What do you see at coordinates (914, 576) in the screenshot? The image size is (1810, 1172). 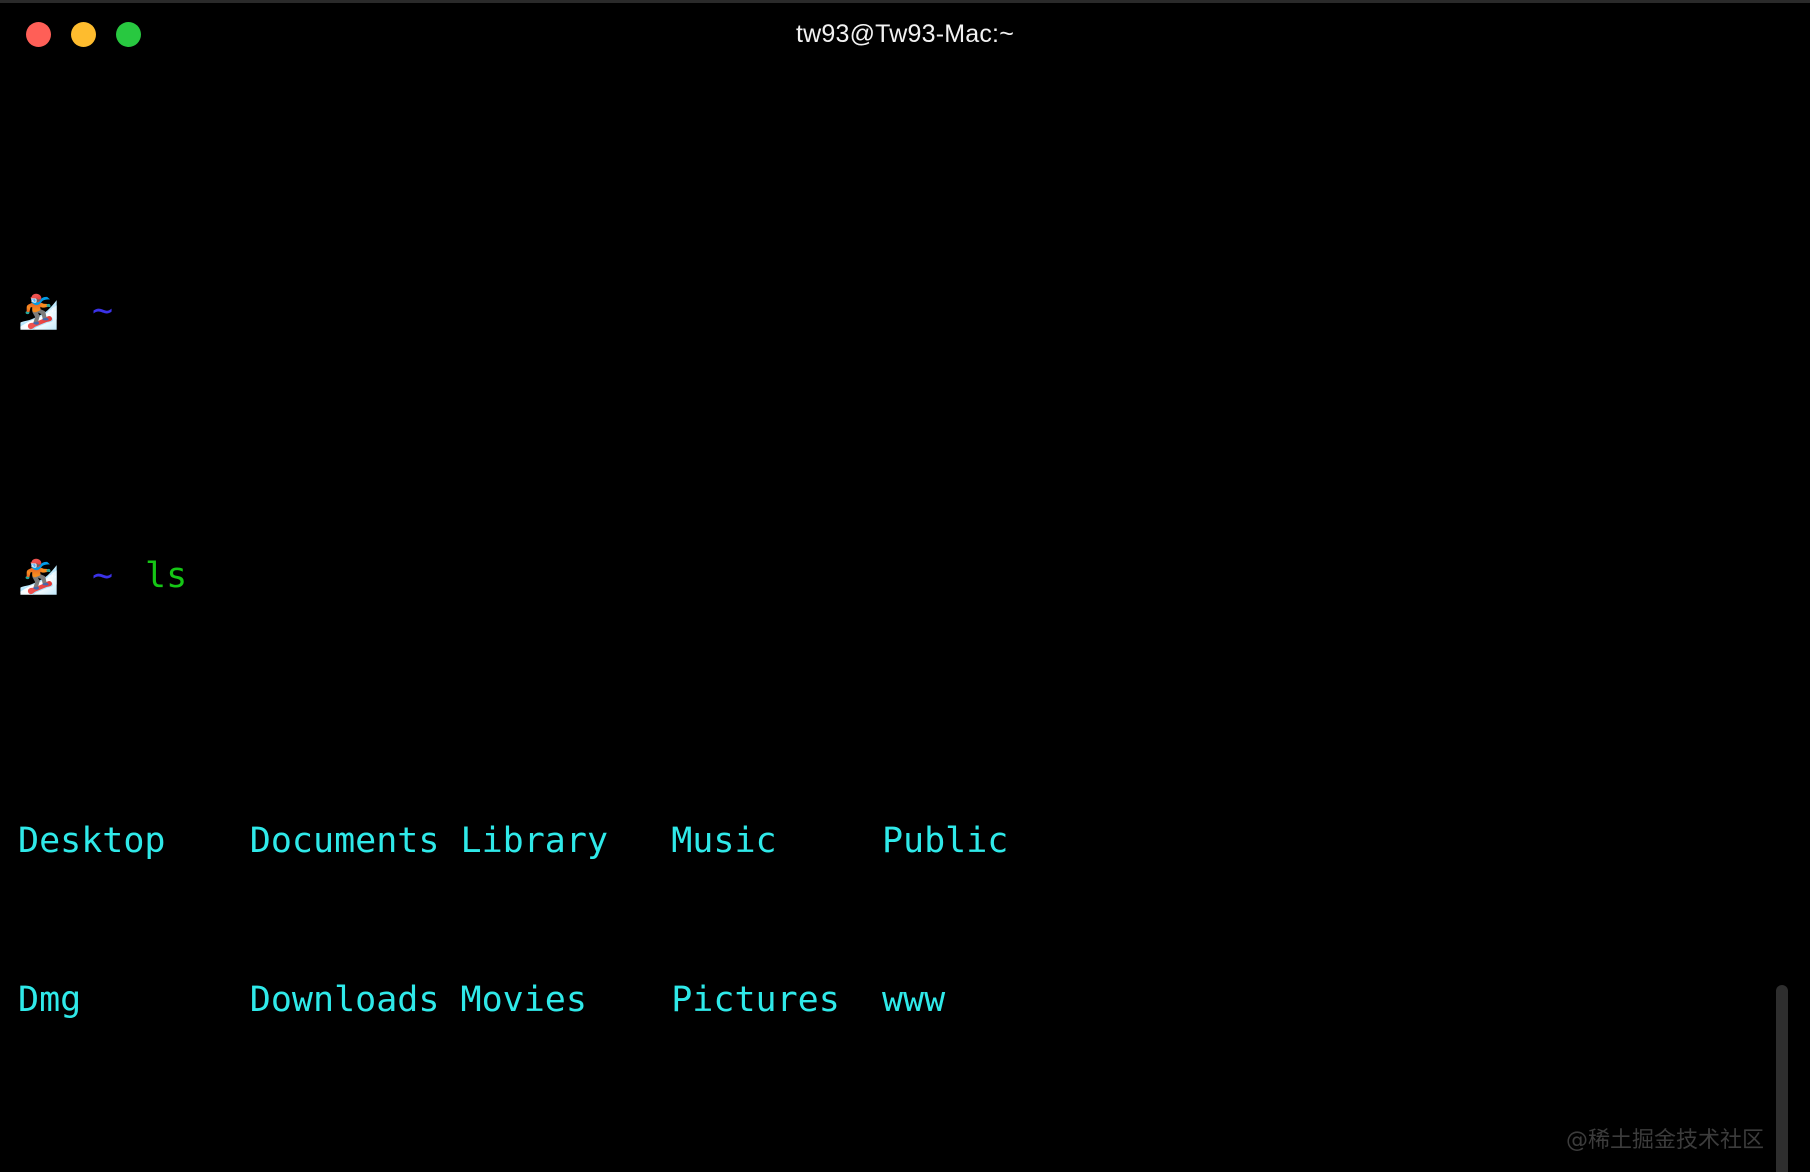 I see `prompt-line-2: 🏂 ~ ls` at bounding box center [914, 576].